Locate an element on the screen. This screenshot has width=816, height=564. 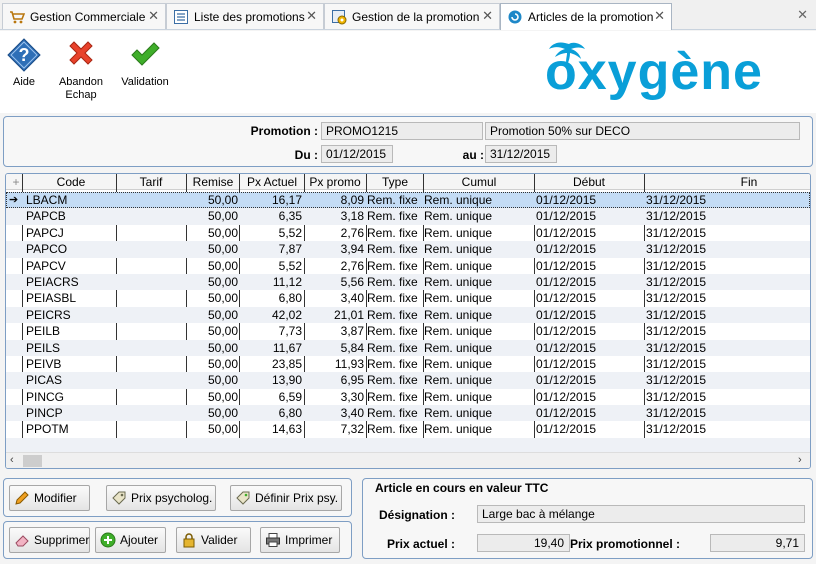
help-button: ? Aide is located at coordinates (27, 63).